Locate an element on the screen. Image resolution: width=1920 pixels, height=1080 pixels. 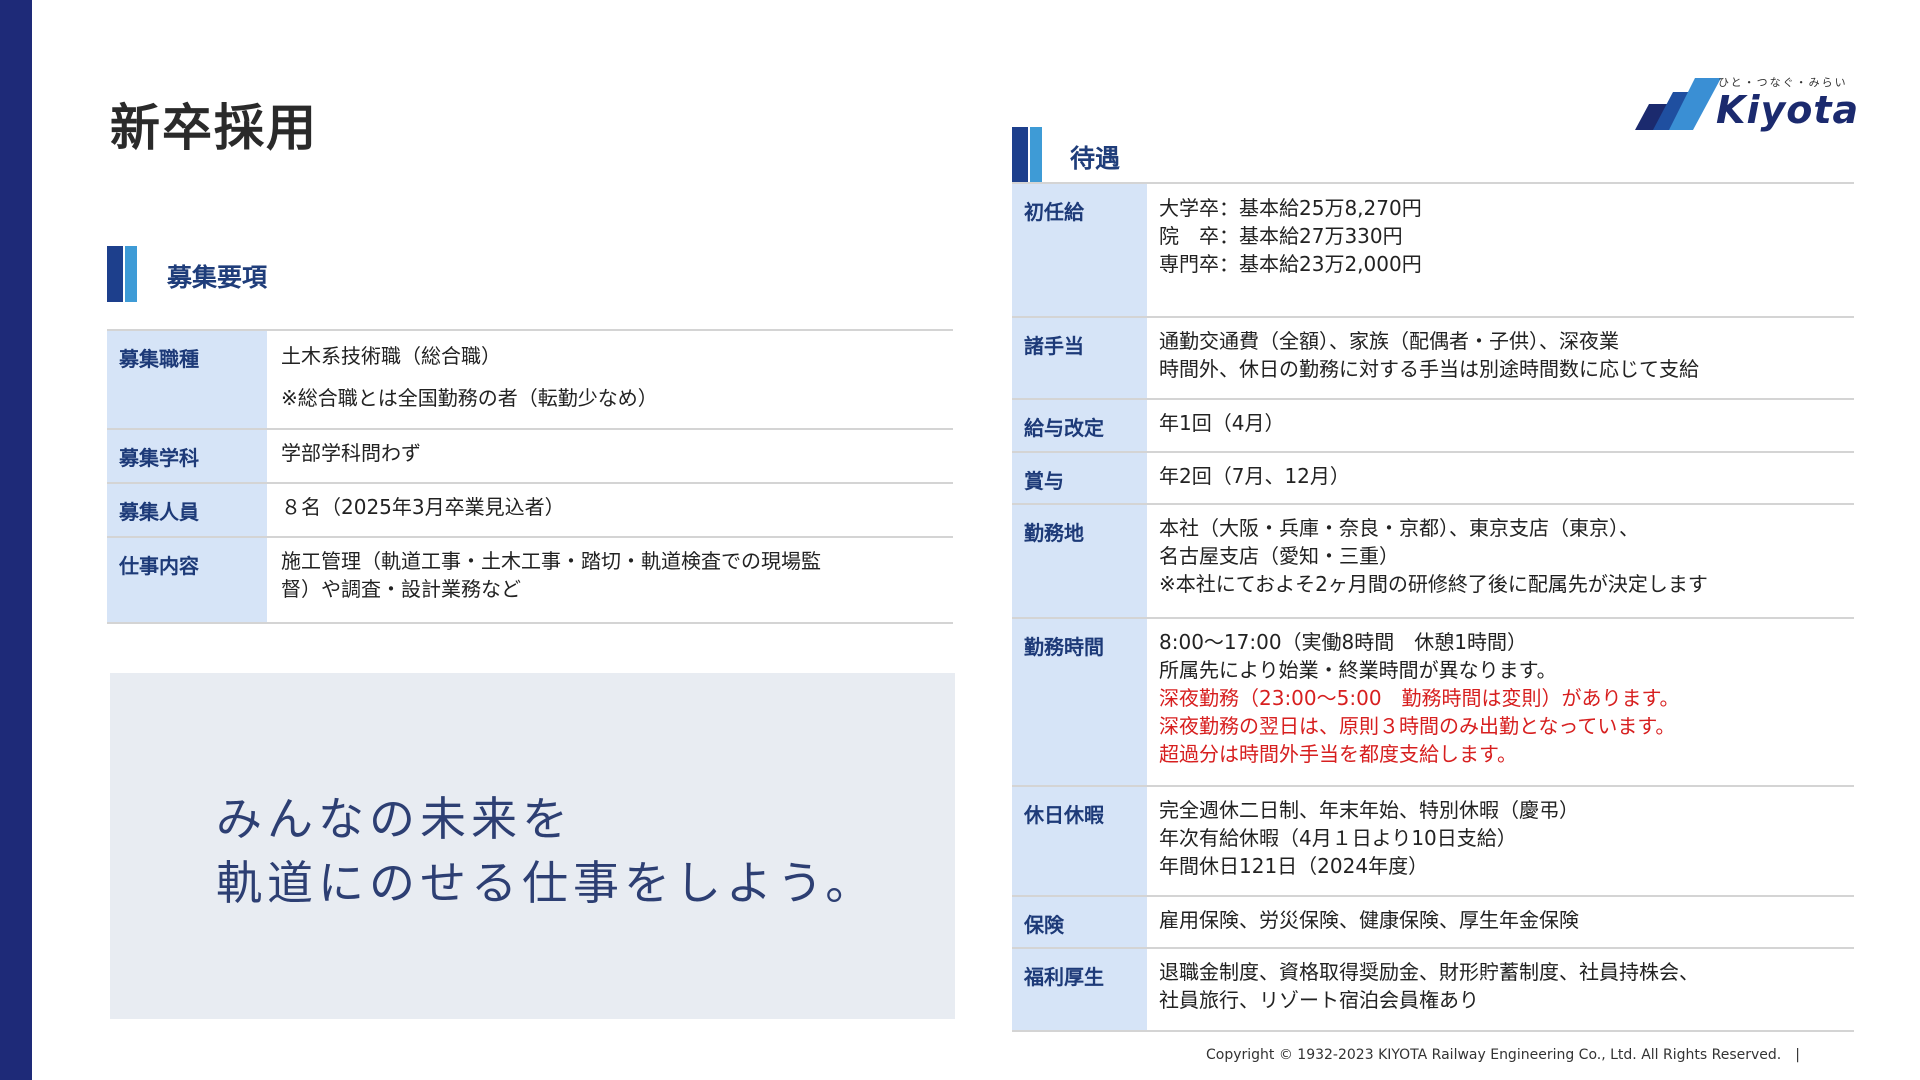
row-label: 福利厚生 is located at coordinates (1079, 990).